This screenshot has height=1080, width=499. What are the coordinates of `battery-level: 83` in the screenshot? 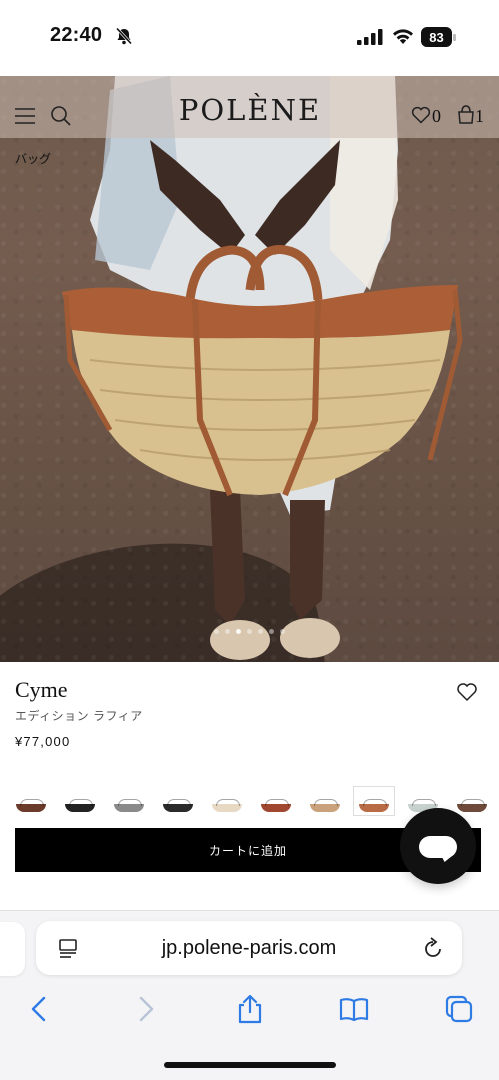 It's located at (436, 37).